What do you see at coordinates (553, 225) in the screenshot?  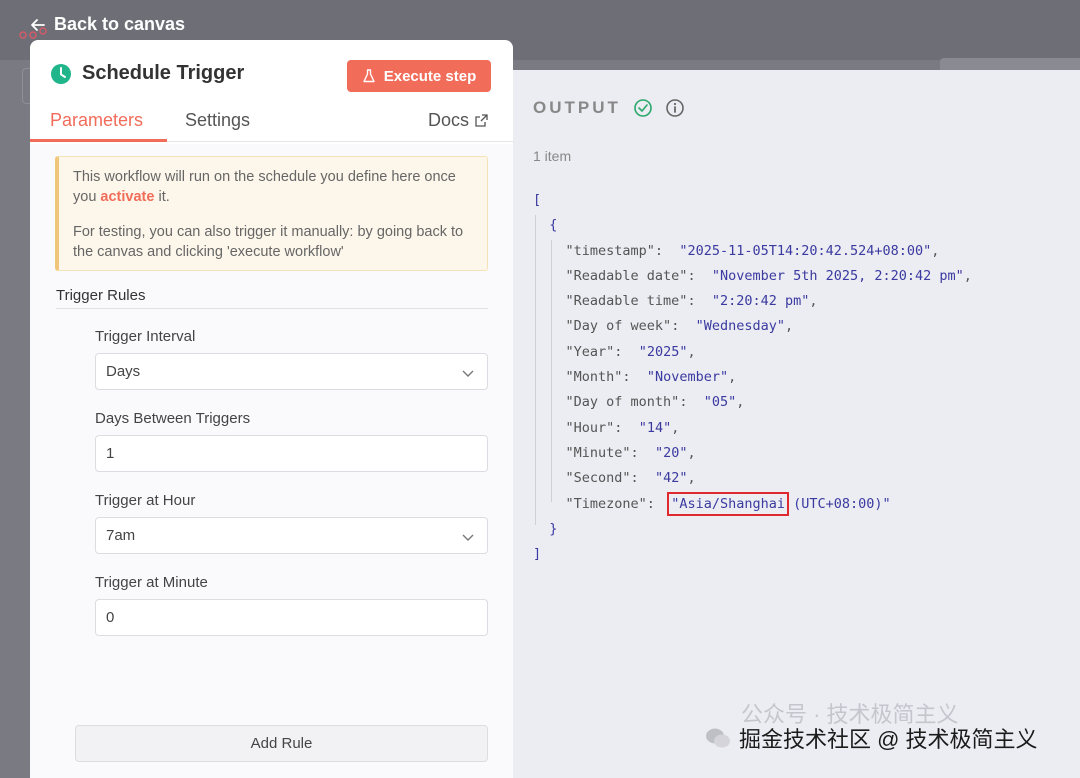 I see `json-open-brace: {` at bounding box center [553, 225].